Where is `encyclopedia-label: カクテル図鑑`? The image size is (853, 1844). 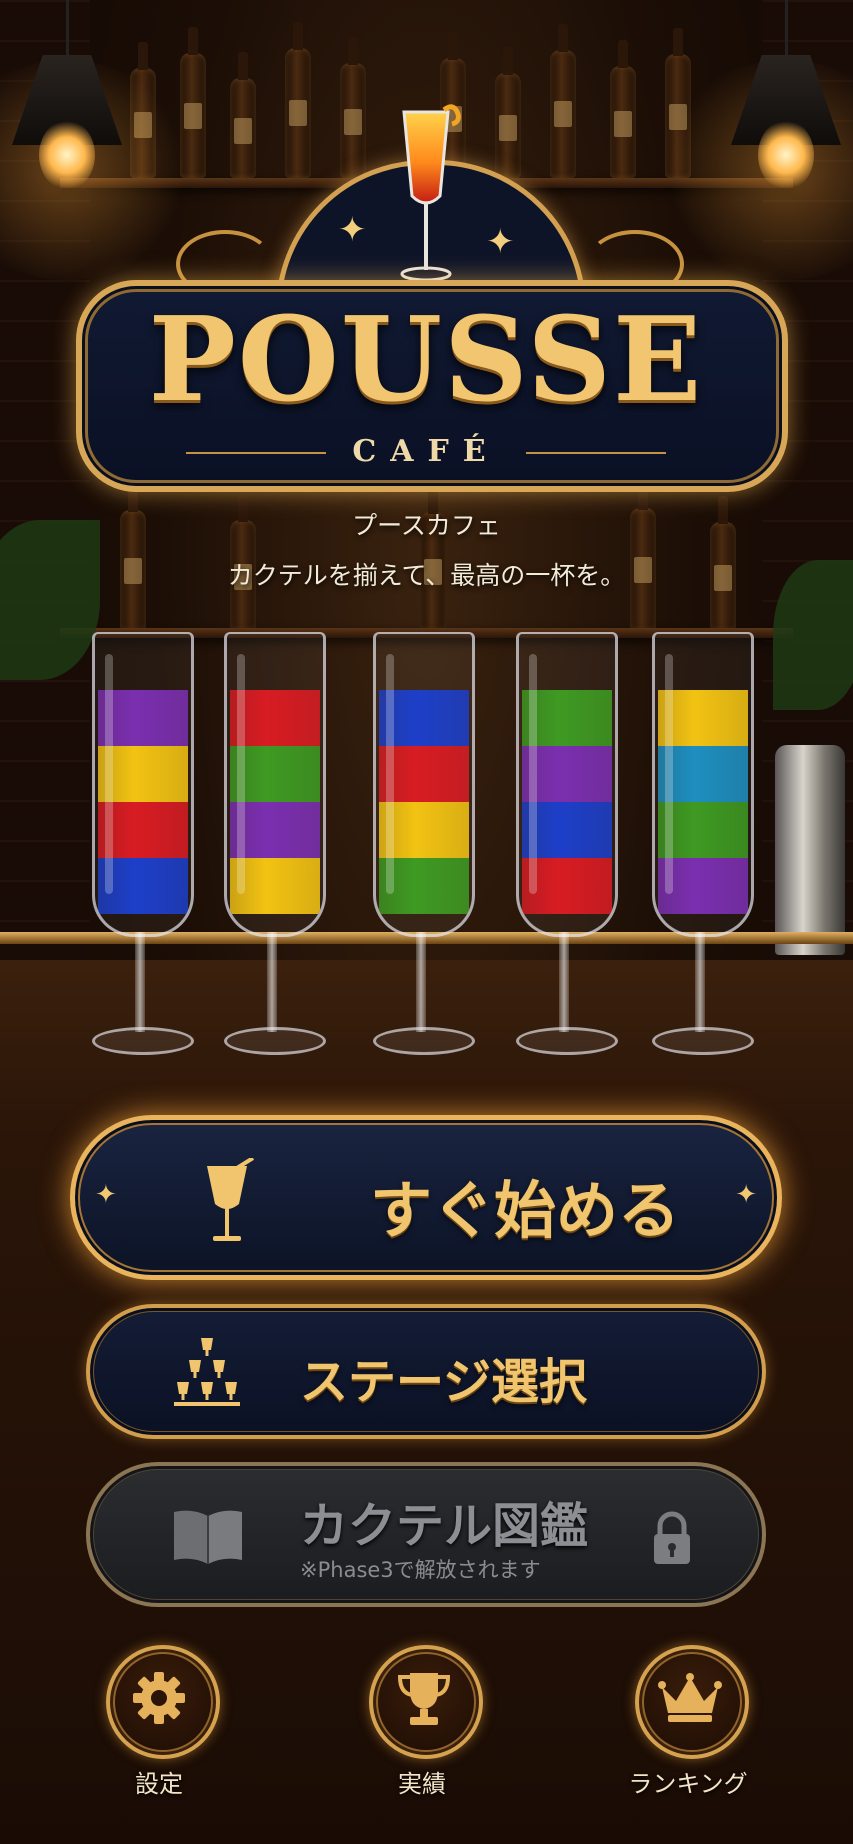
encyclopedia-label: カクテル図鑑 is located at coordinates (444, 1526).